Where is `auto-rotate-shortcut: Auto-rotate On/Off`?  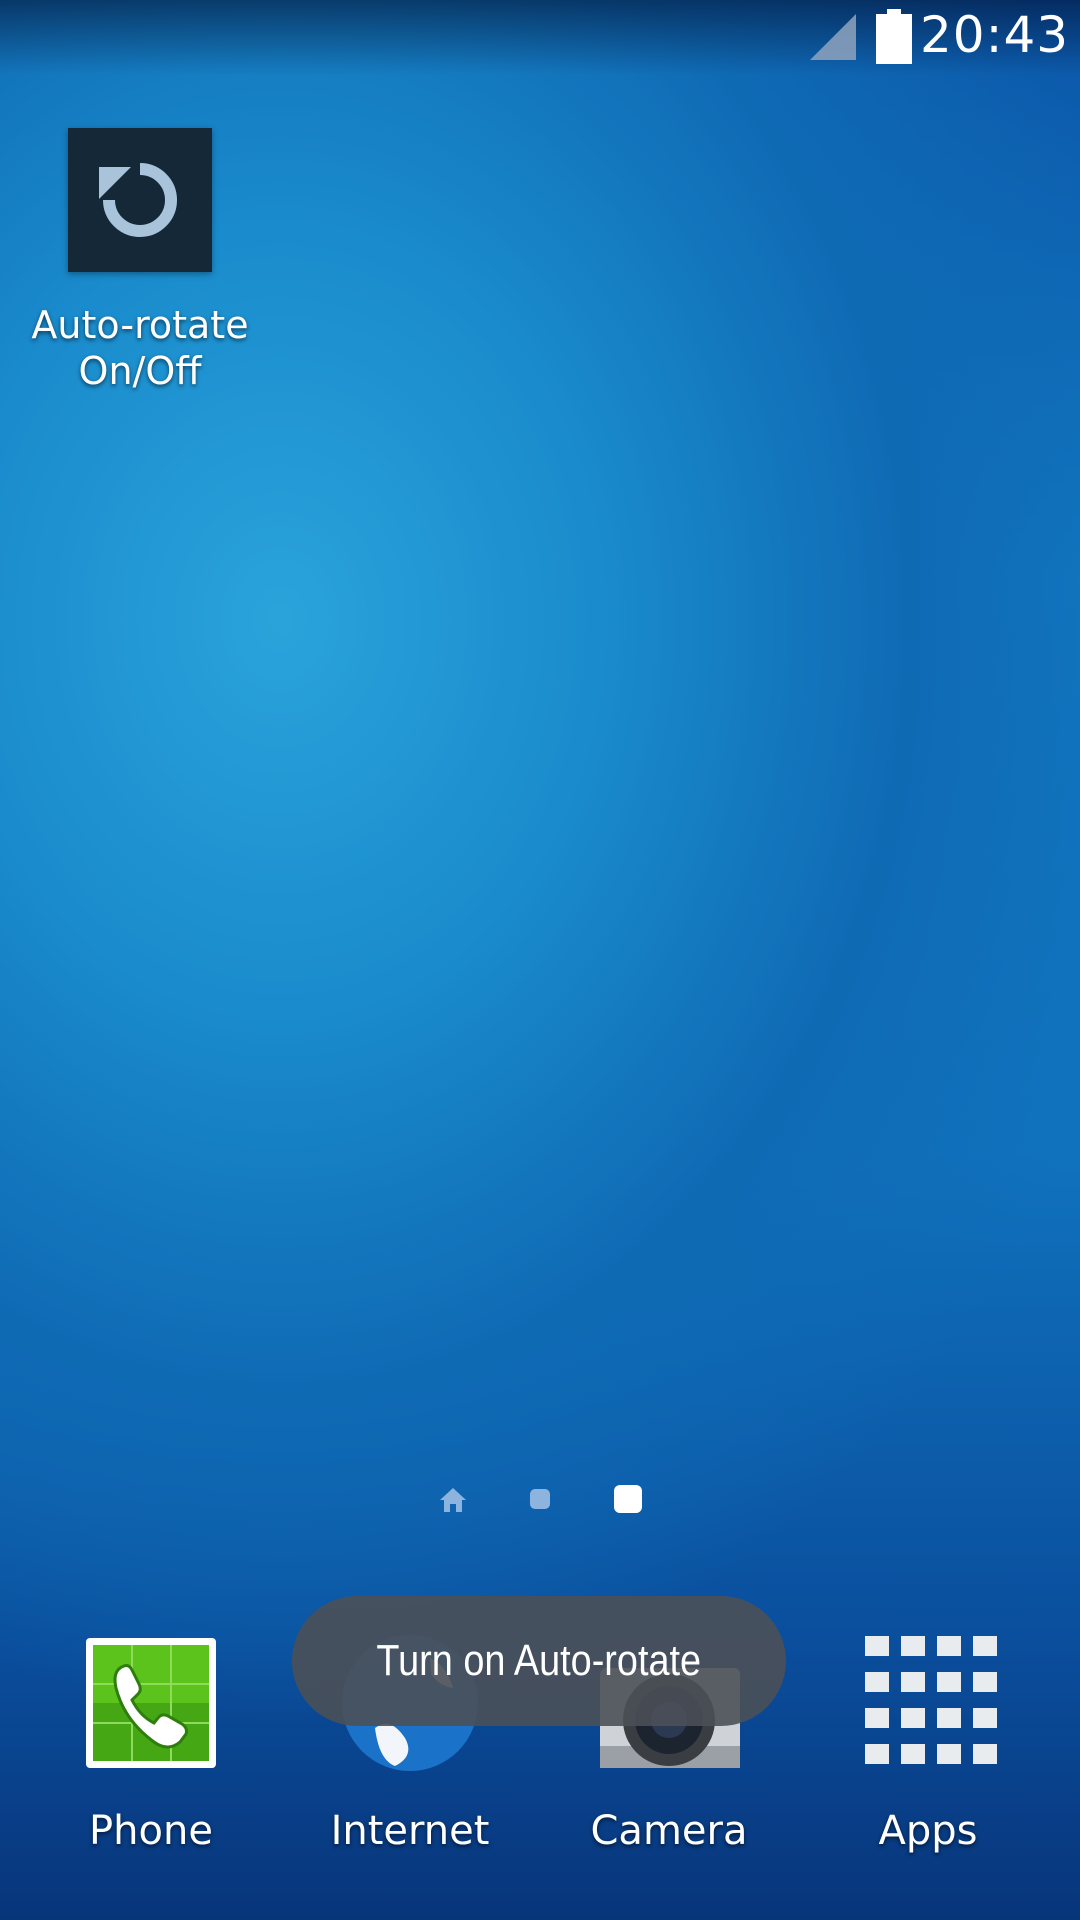
auto-rotate-shortcut: Auto-rotate On/Off is located at coordinates (140, 261).